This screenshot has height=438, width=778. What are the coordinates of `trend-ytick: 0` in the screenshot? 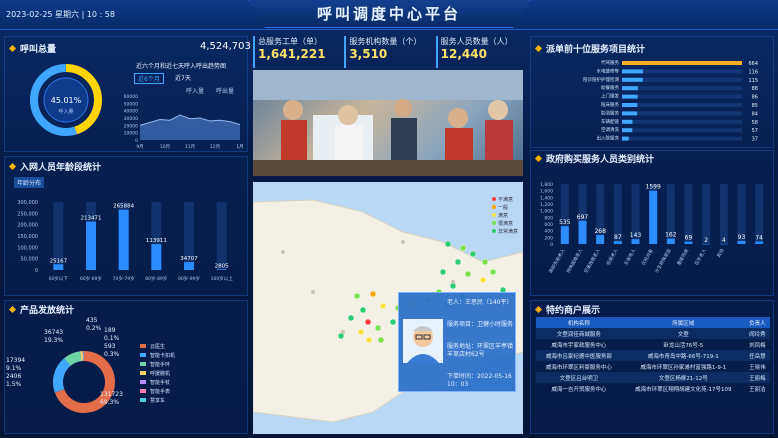 It's located at (136, 141).